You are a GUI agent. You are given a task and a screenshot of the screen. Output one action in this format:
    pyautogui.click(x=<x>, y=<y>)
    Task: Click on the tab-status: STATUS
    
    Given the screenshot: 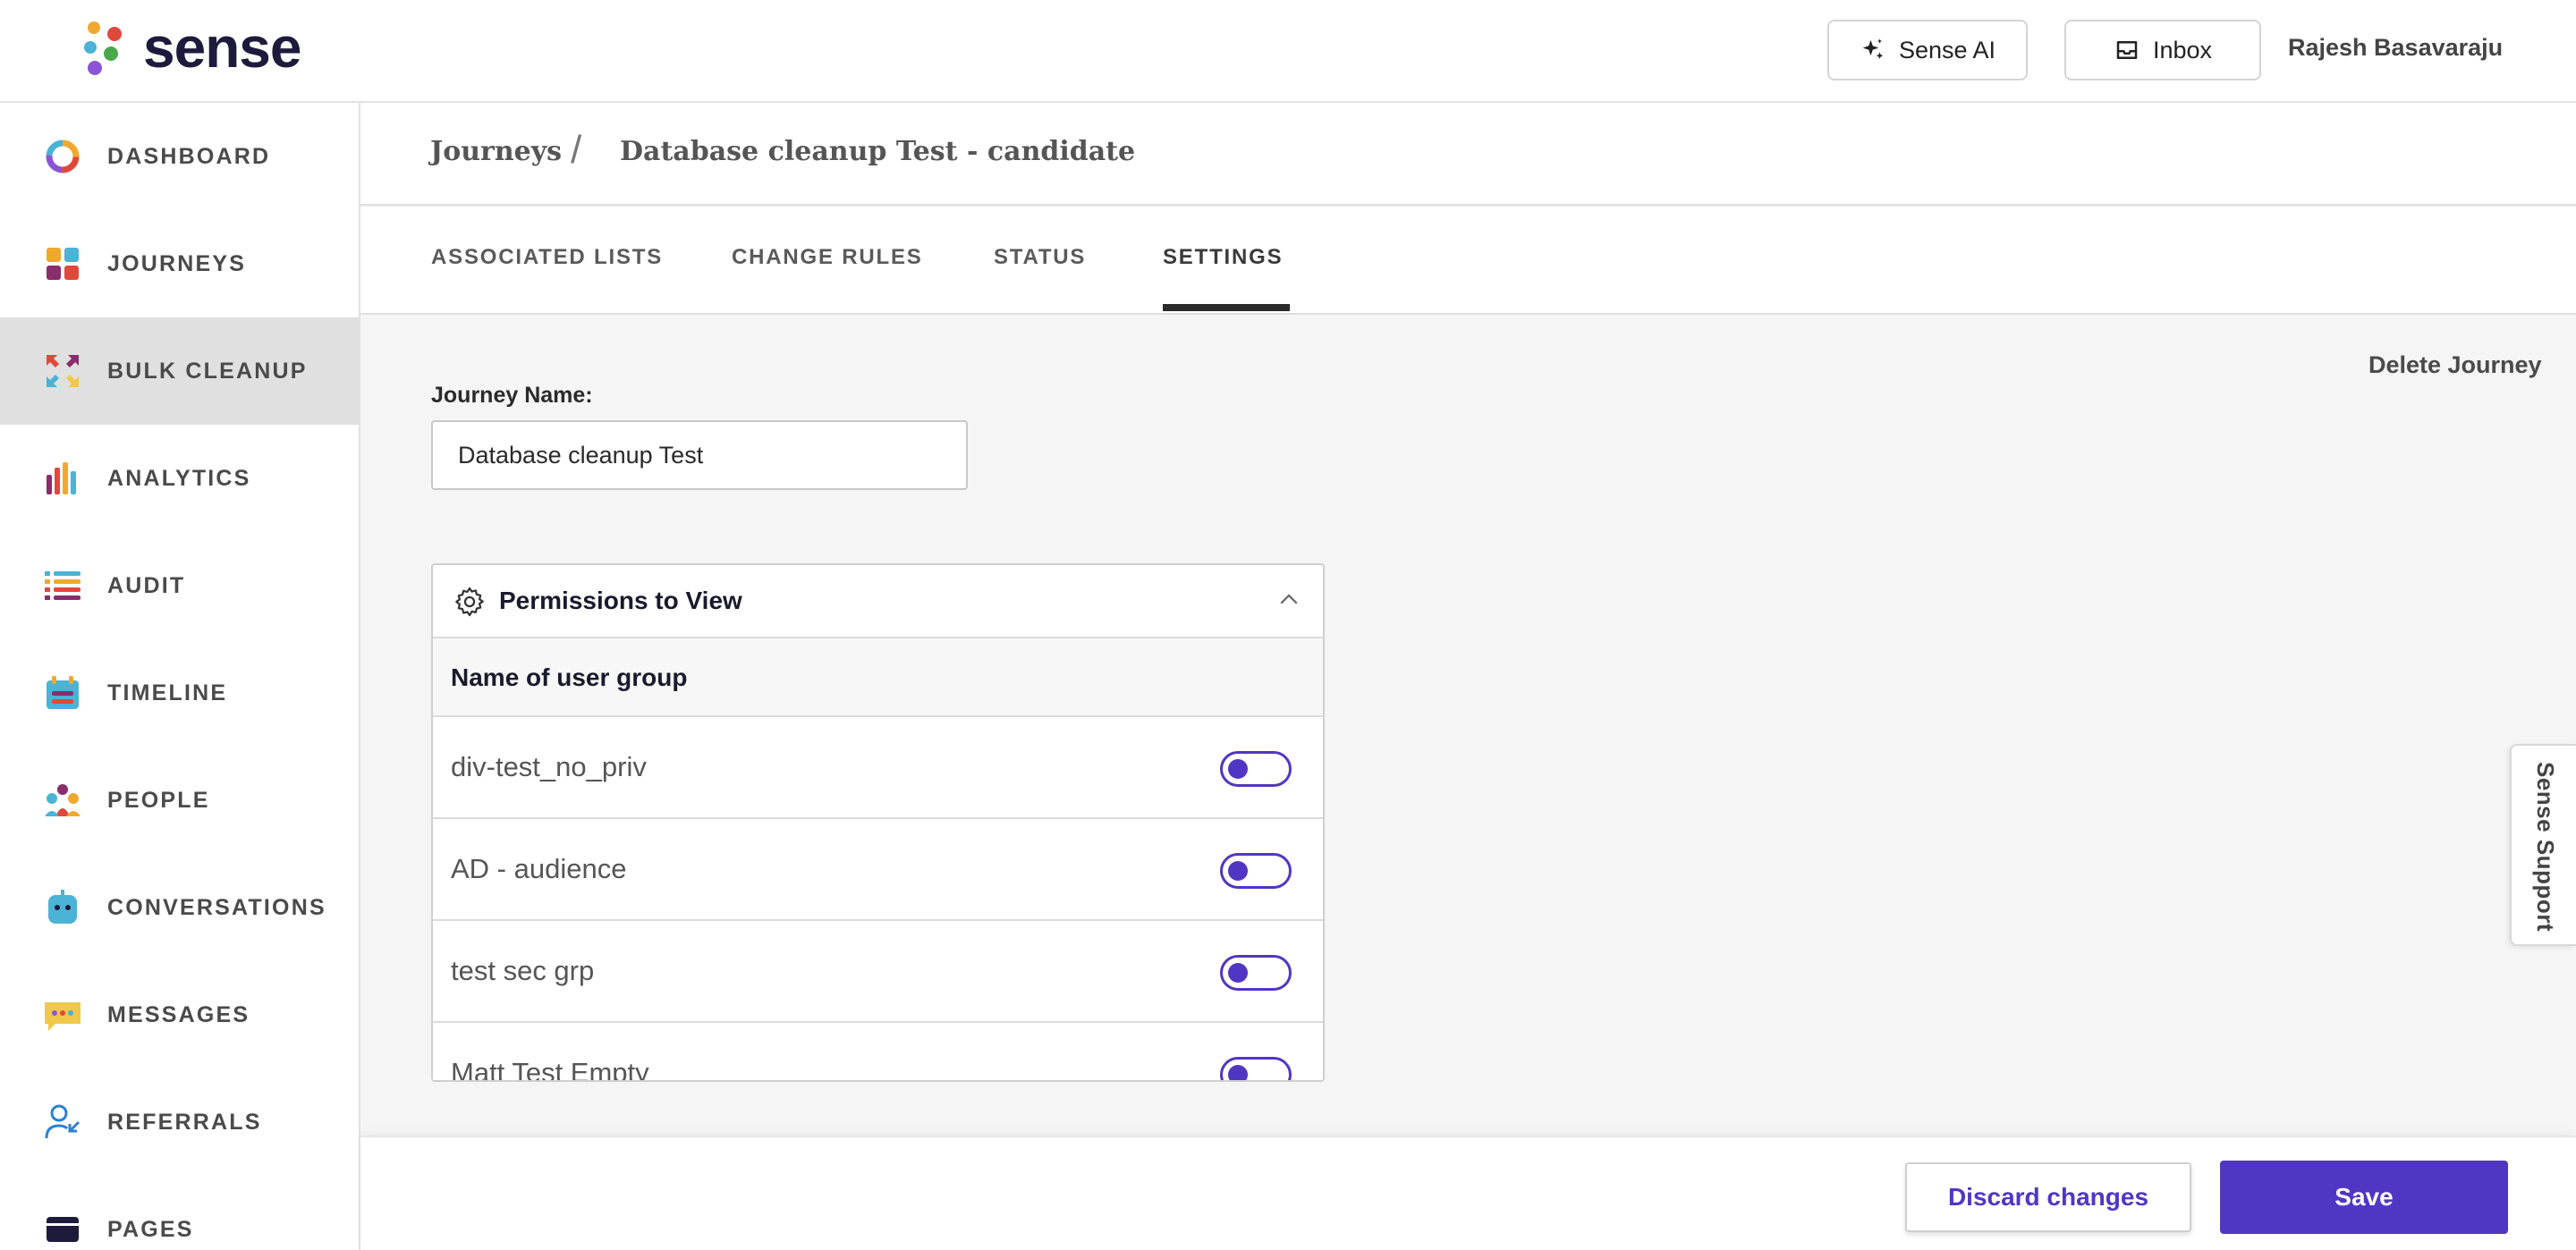 What is the action you would take?
    pyautogui.click(x=1040, y=257)
    